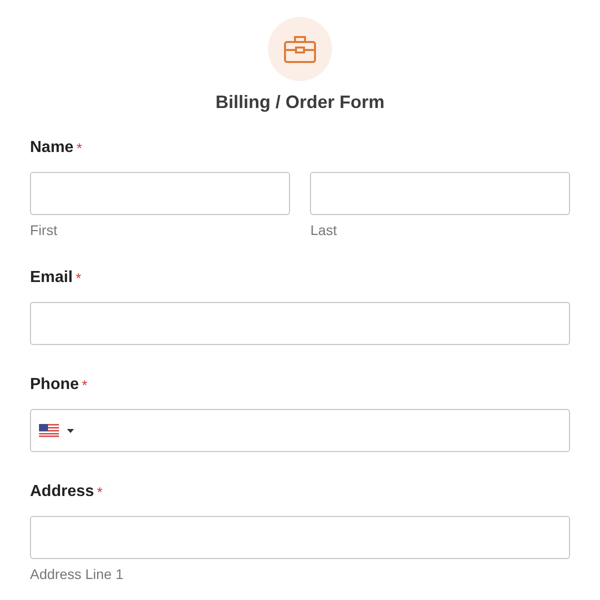  Describe the element at coordinates (49, 430) in the screenshot. I see `flag-icon` at that location.